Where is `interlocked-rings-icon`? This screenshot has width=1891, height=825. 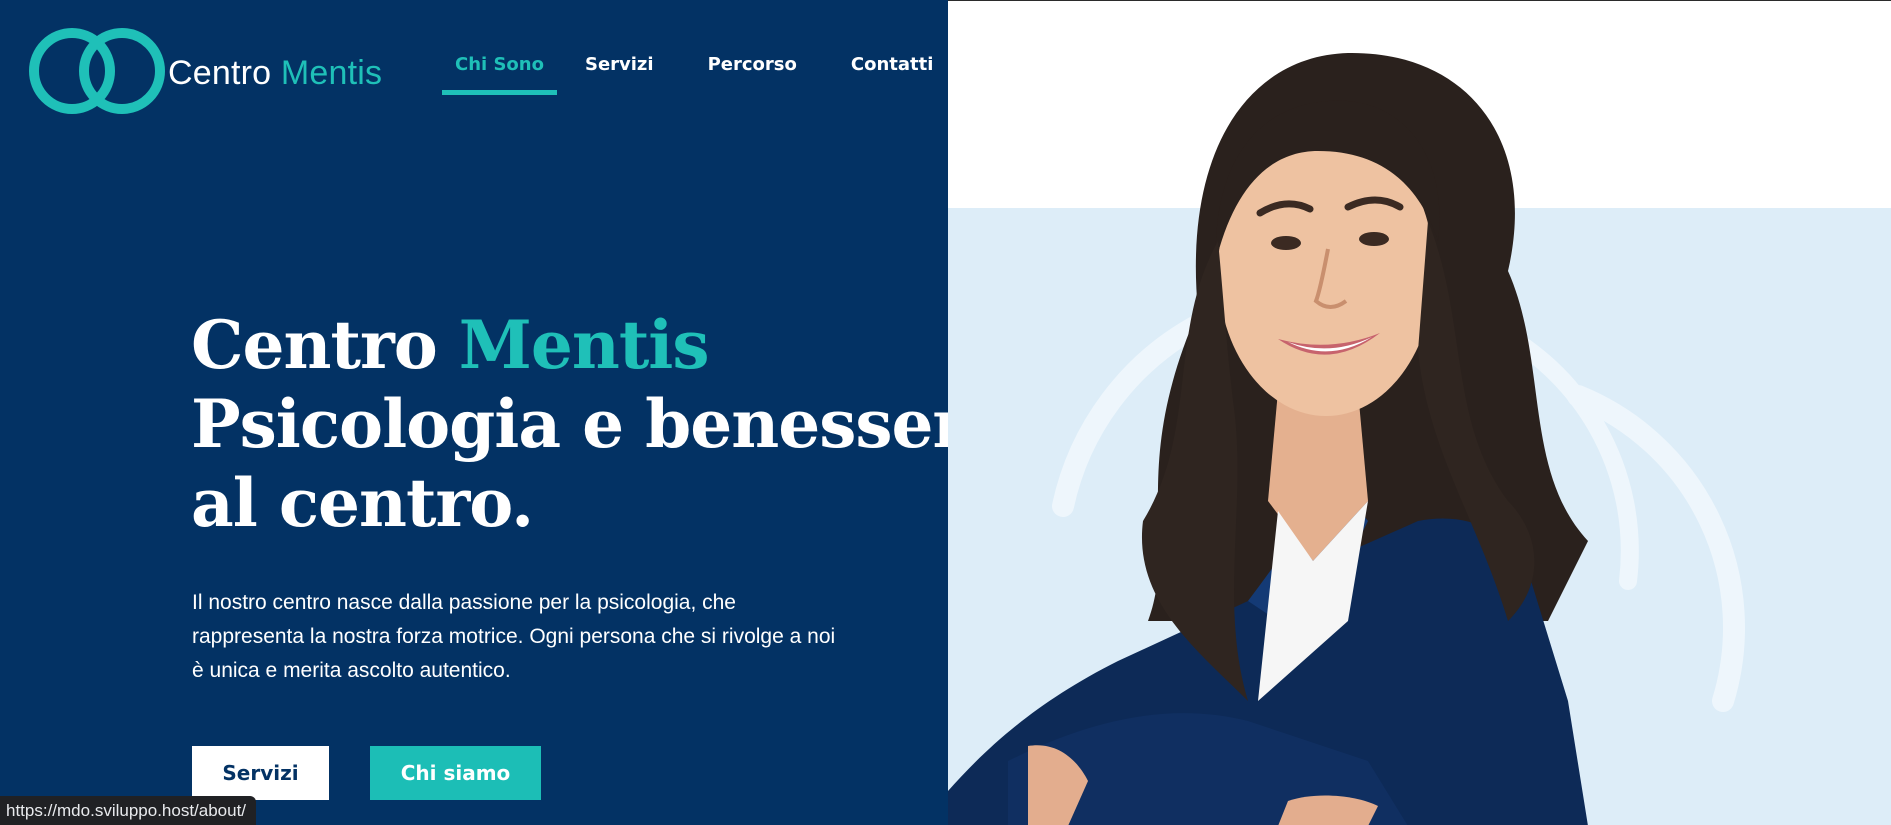 interlocked-rings-icon is located at coordinates (97, 71).